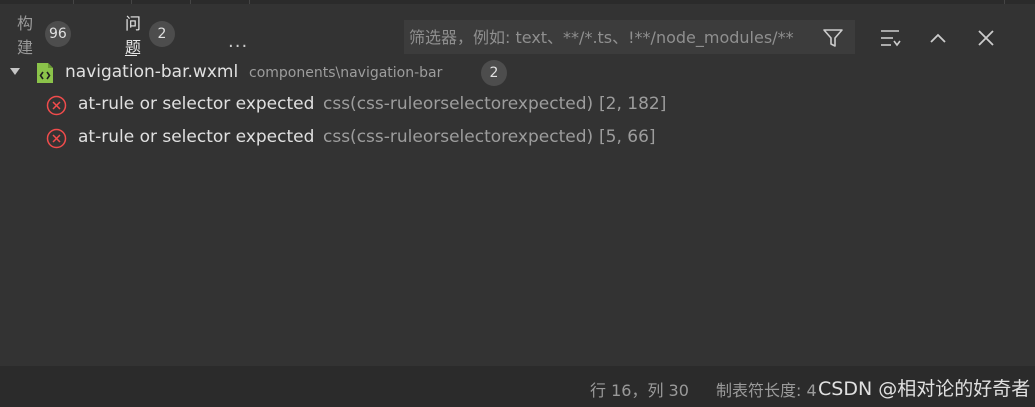 The image size is (1035, 407). I want to click on filter-icon, so click(833, 38).